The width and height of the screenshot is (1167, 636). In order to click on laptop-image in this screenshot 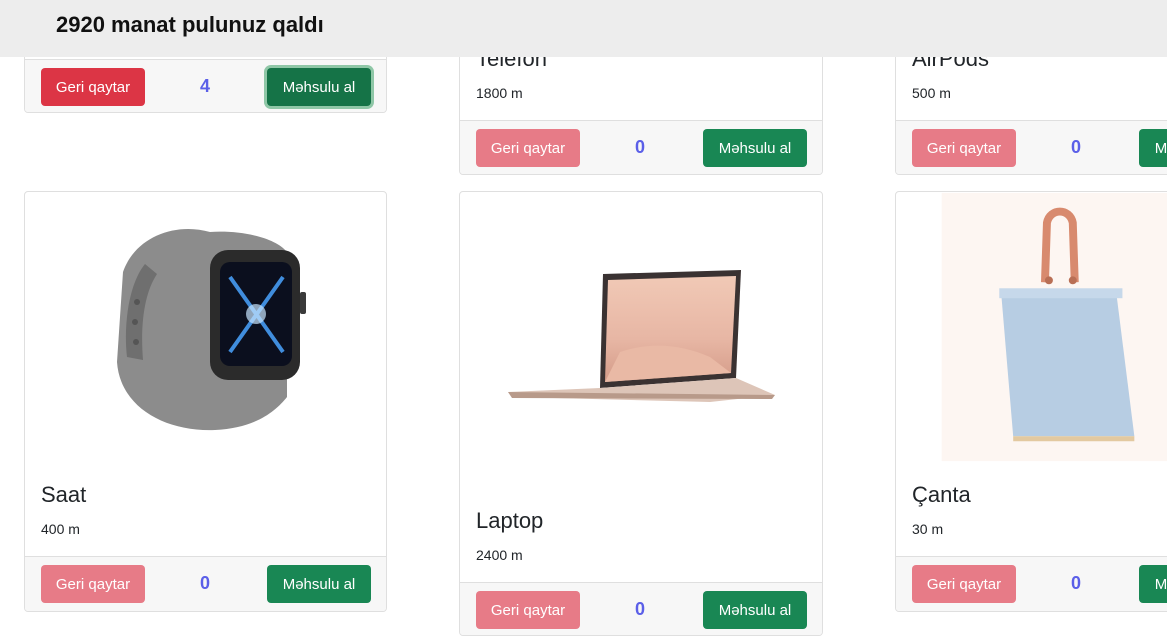, I will do `click(641, 336)`.